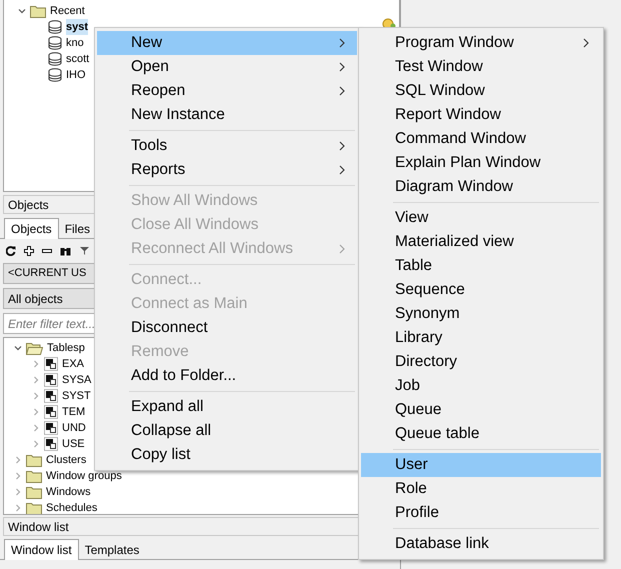  Describe the element at coordinates (481, 489) in the screenshot. I see `menu-item: Role` at that location.